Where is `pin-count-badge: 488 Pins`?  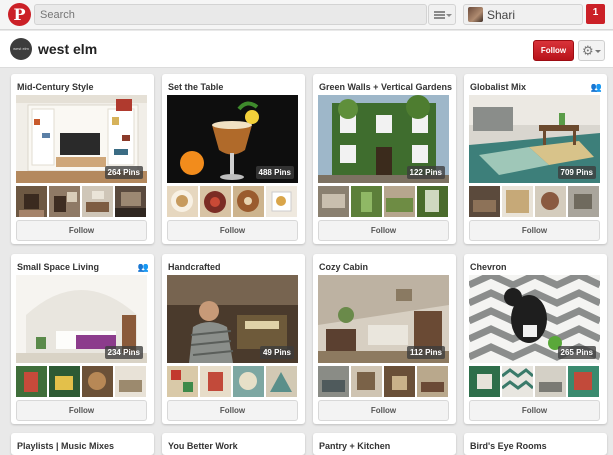
pin-count-badge: 488 Pins is located at coordinates (274, 172).